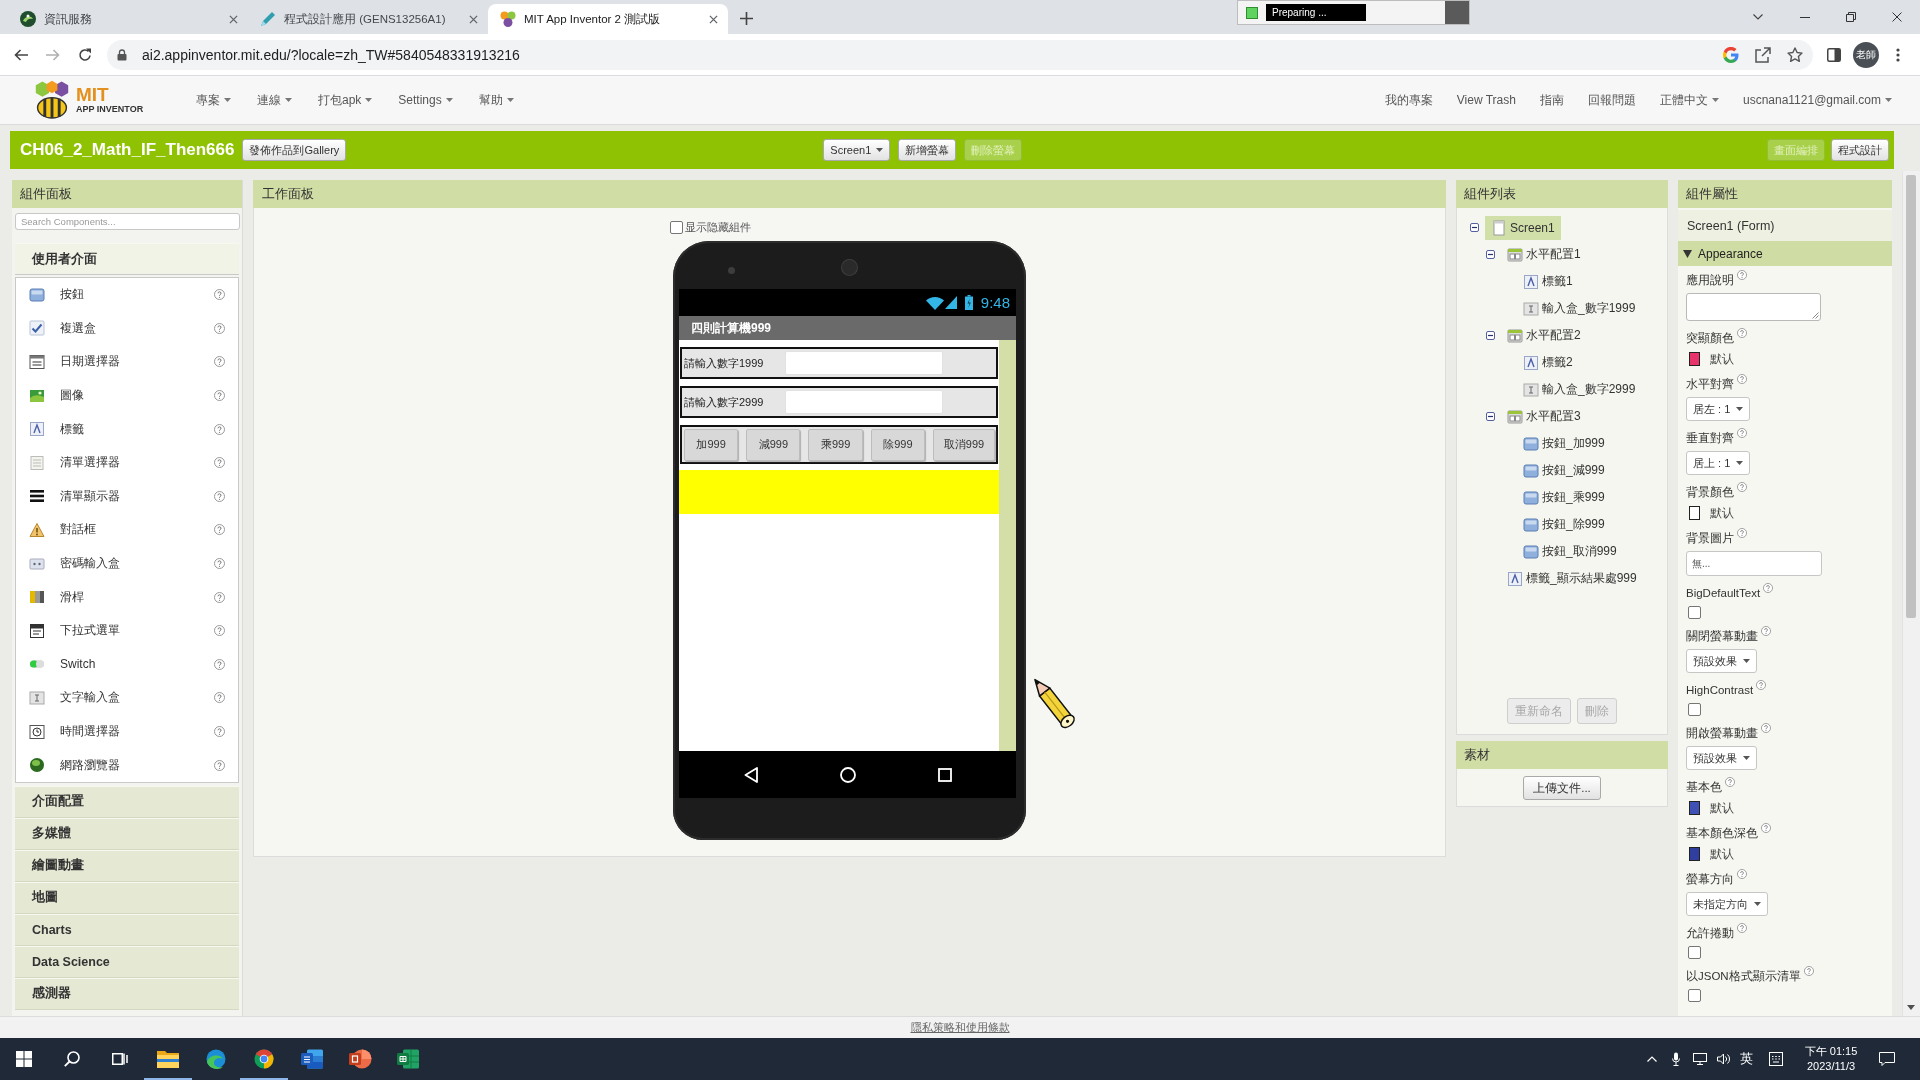  Describe the element at coordinates (127, 295) in the screenshot. I see `palette-item: 按鈕` at that location.